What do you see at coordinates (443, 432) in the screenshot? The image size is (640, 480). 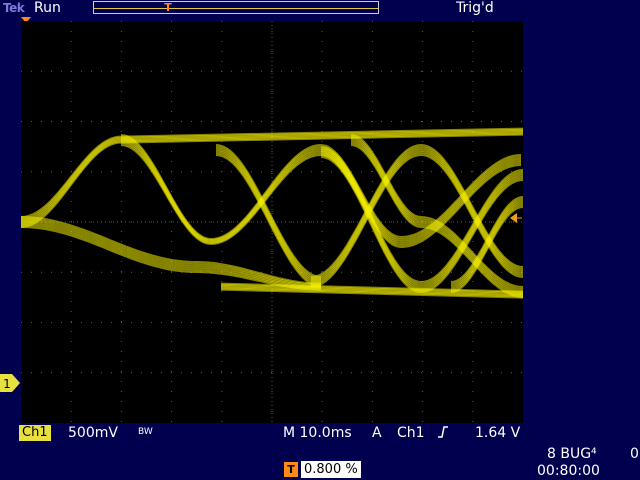 I see `rising-edge-icon` at bounding box center [443, 432].